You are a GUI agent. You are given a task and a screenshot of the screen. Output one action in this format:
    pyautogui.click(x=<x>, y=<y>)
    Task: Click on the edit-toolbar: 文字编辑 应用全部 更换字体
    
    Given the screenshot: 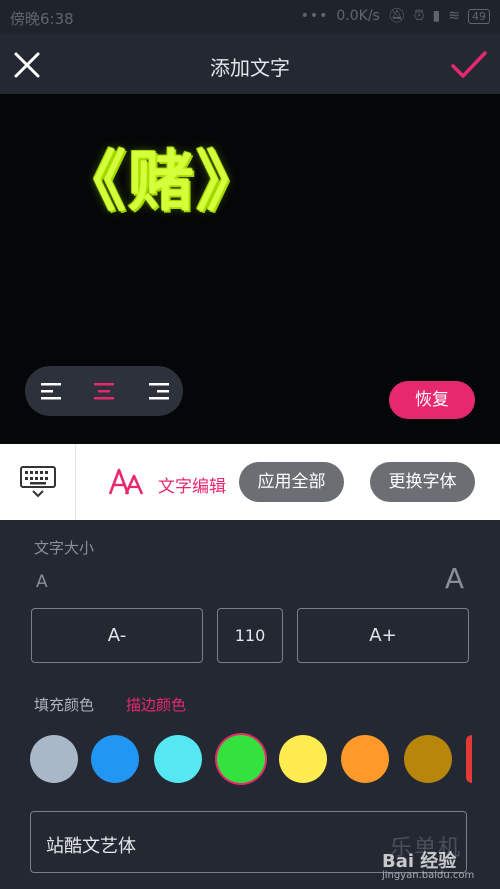 What is the action you would take?
    pyautogui.click(x=250, y=482)
    